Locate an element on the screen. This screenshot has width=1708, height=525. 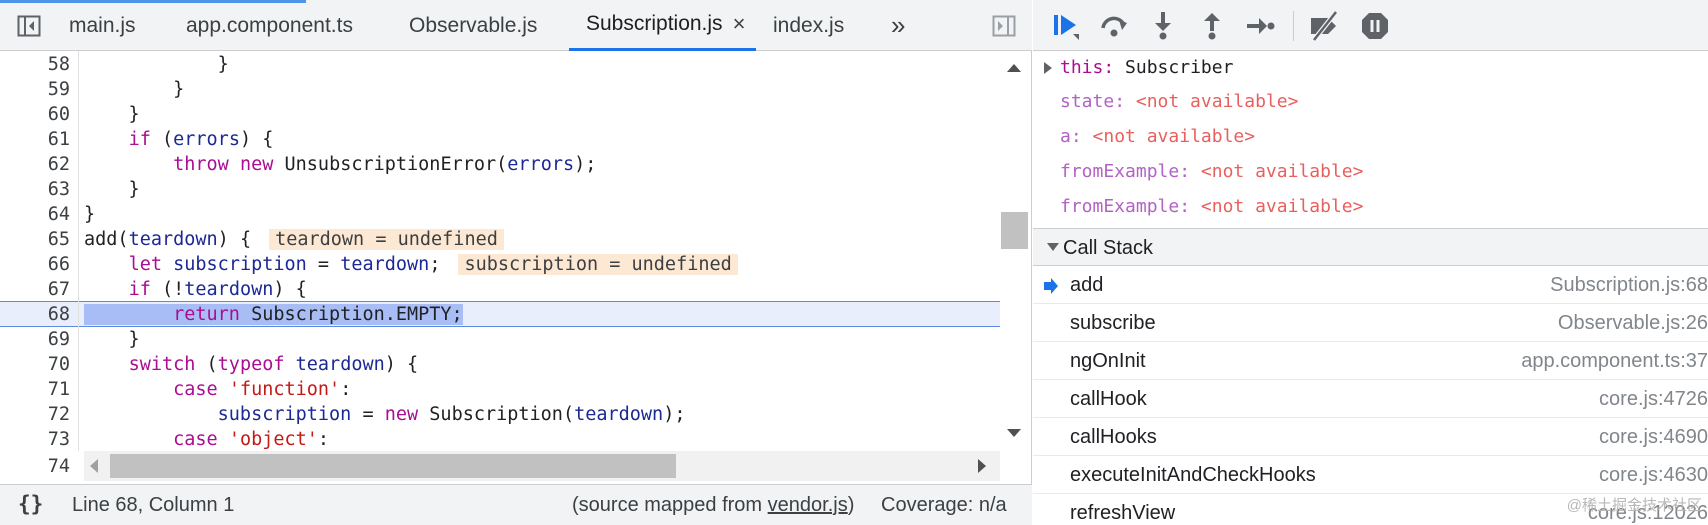
scope-key: fromExample is located at coordinates (1120, 206).